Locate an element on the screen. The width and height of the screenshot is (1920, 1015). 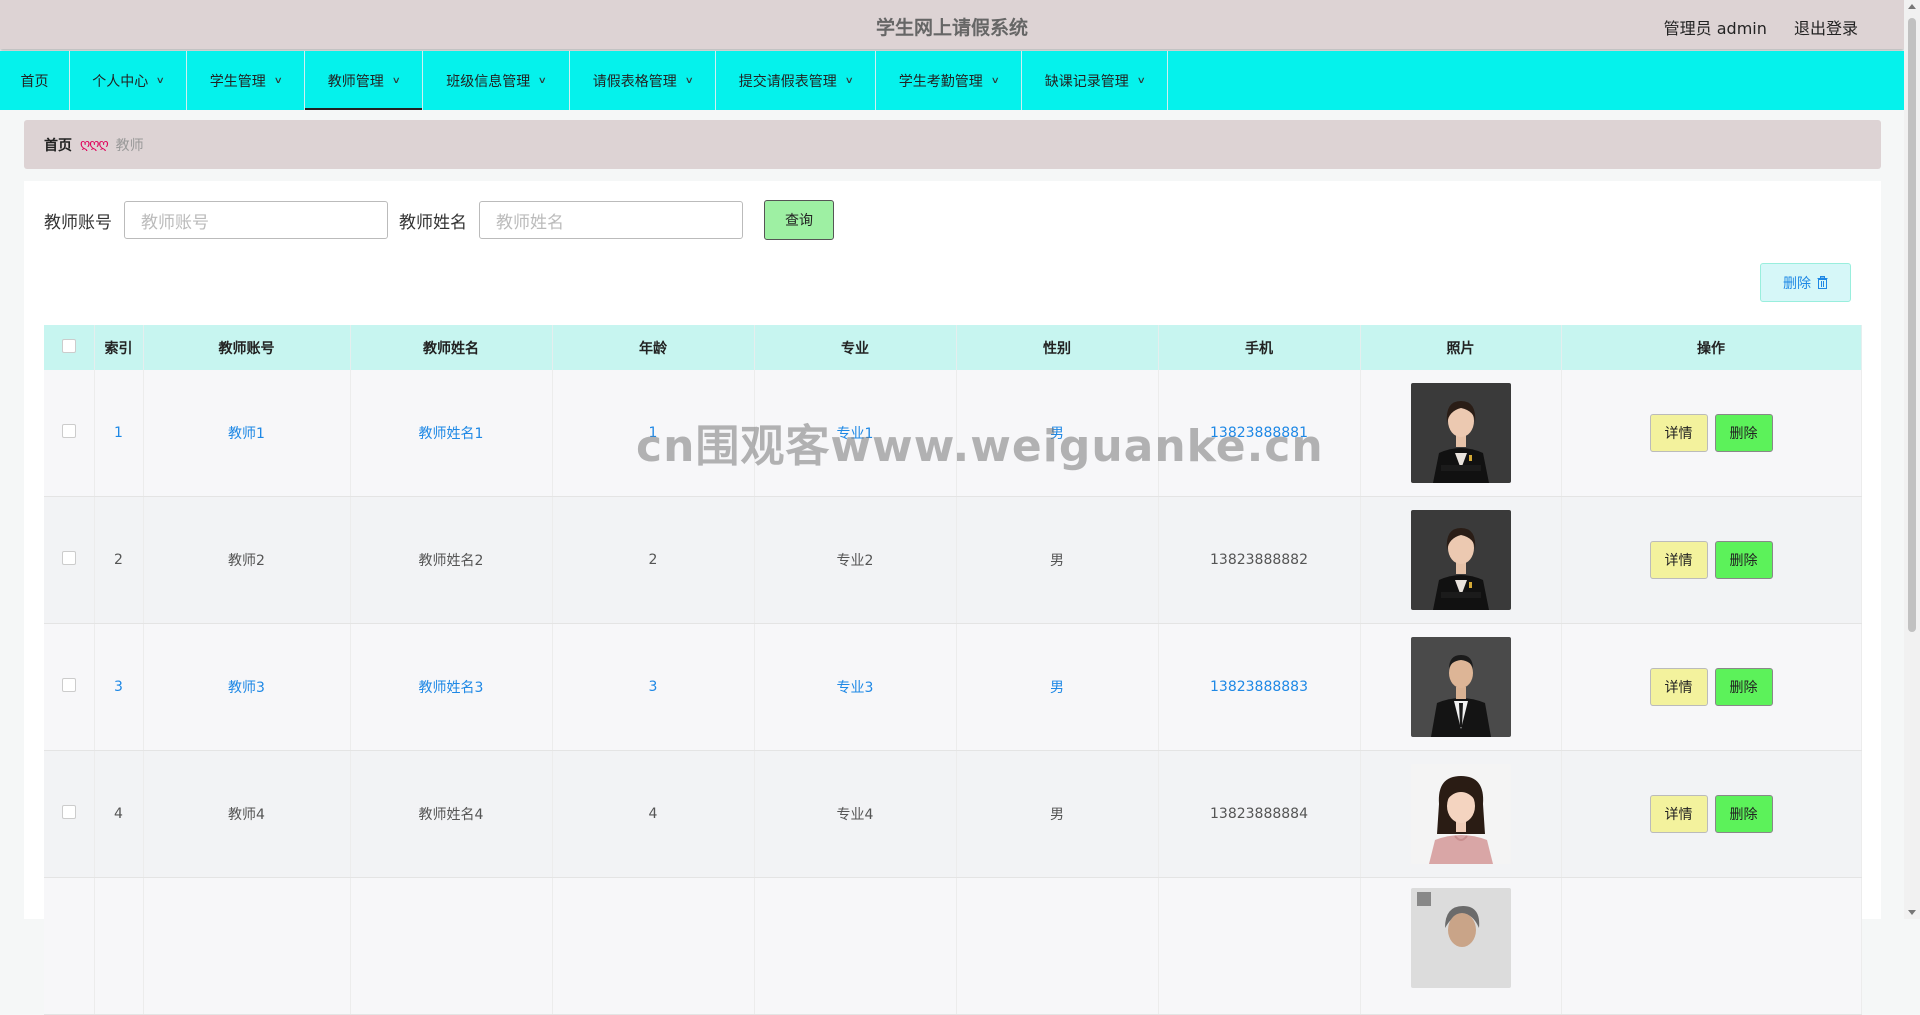
table-row is located at coordinates (953, 946).